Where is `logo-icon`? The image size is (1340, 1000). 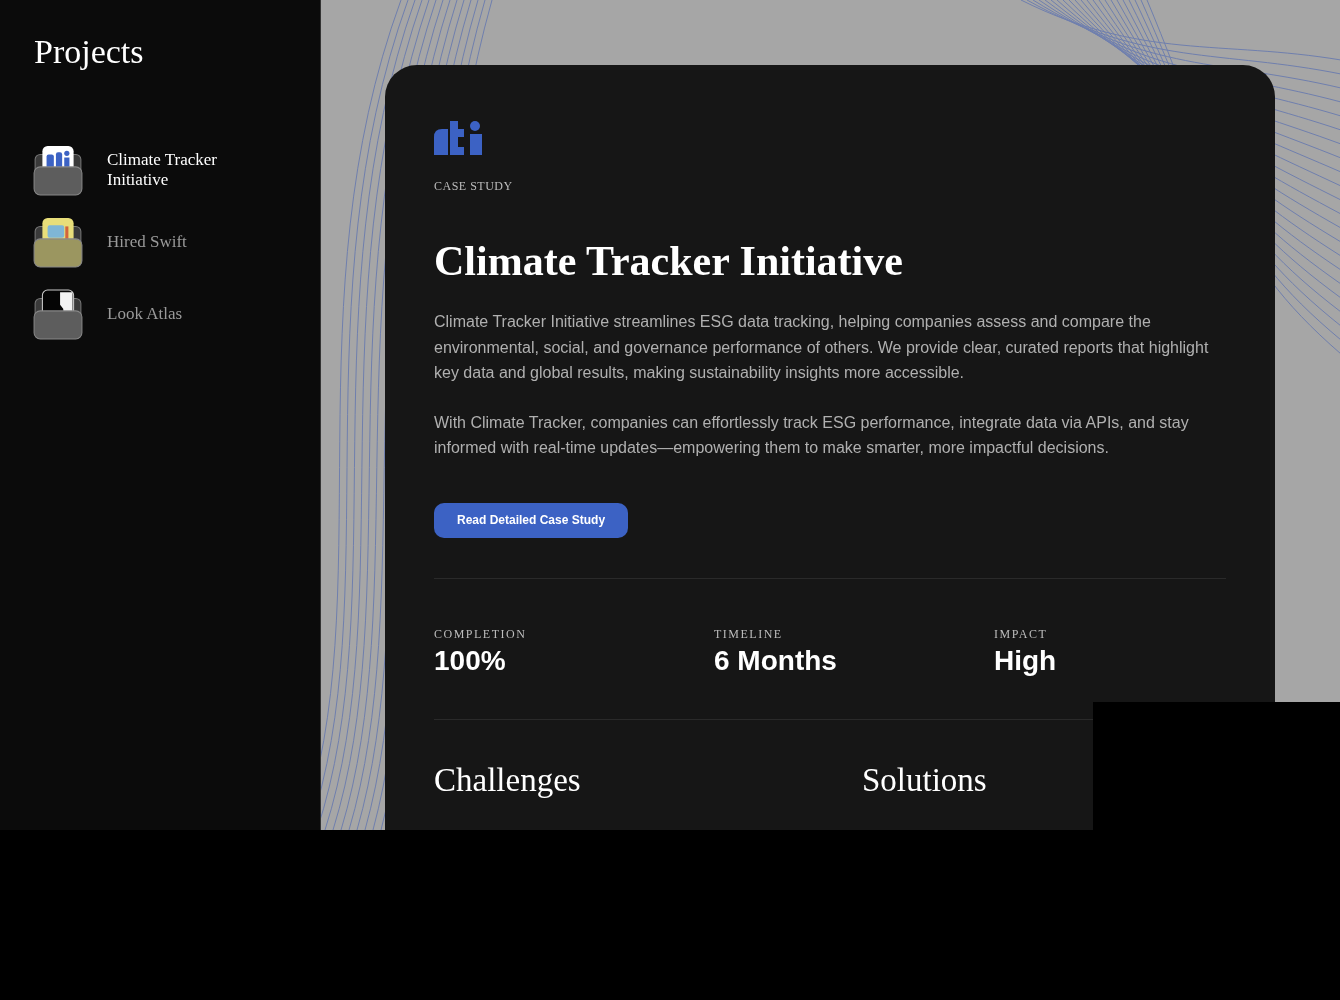 logo-icon is located at coordinates (458, 138).